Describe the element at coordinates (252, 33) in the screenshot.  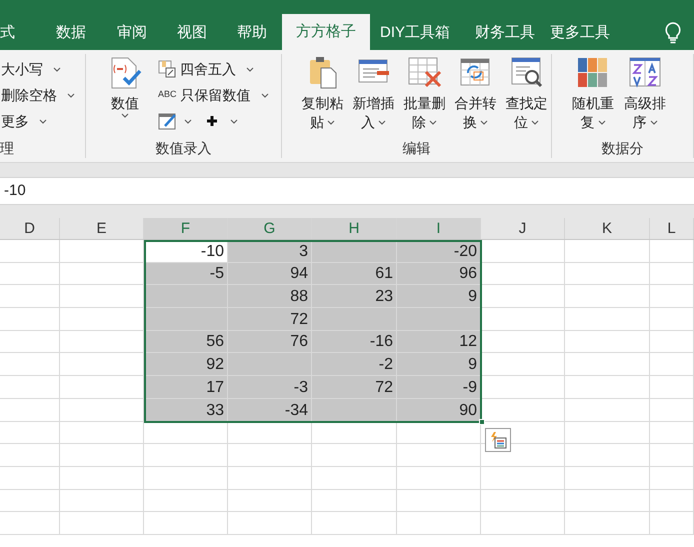
I see `ribbon-tab: 帮助` at that location.